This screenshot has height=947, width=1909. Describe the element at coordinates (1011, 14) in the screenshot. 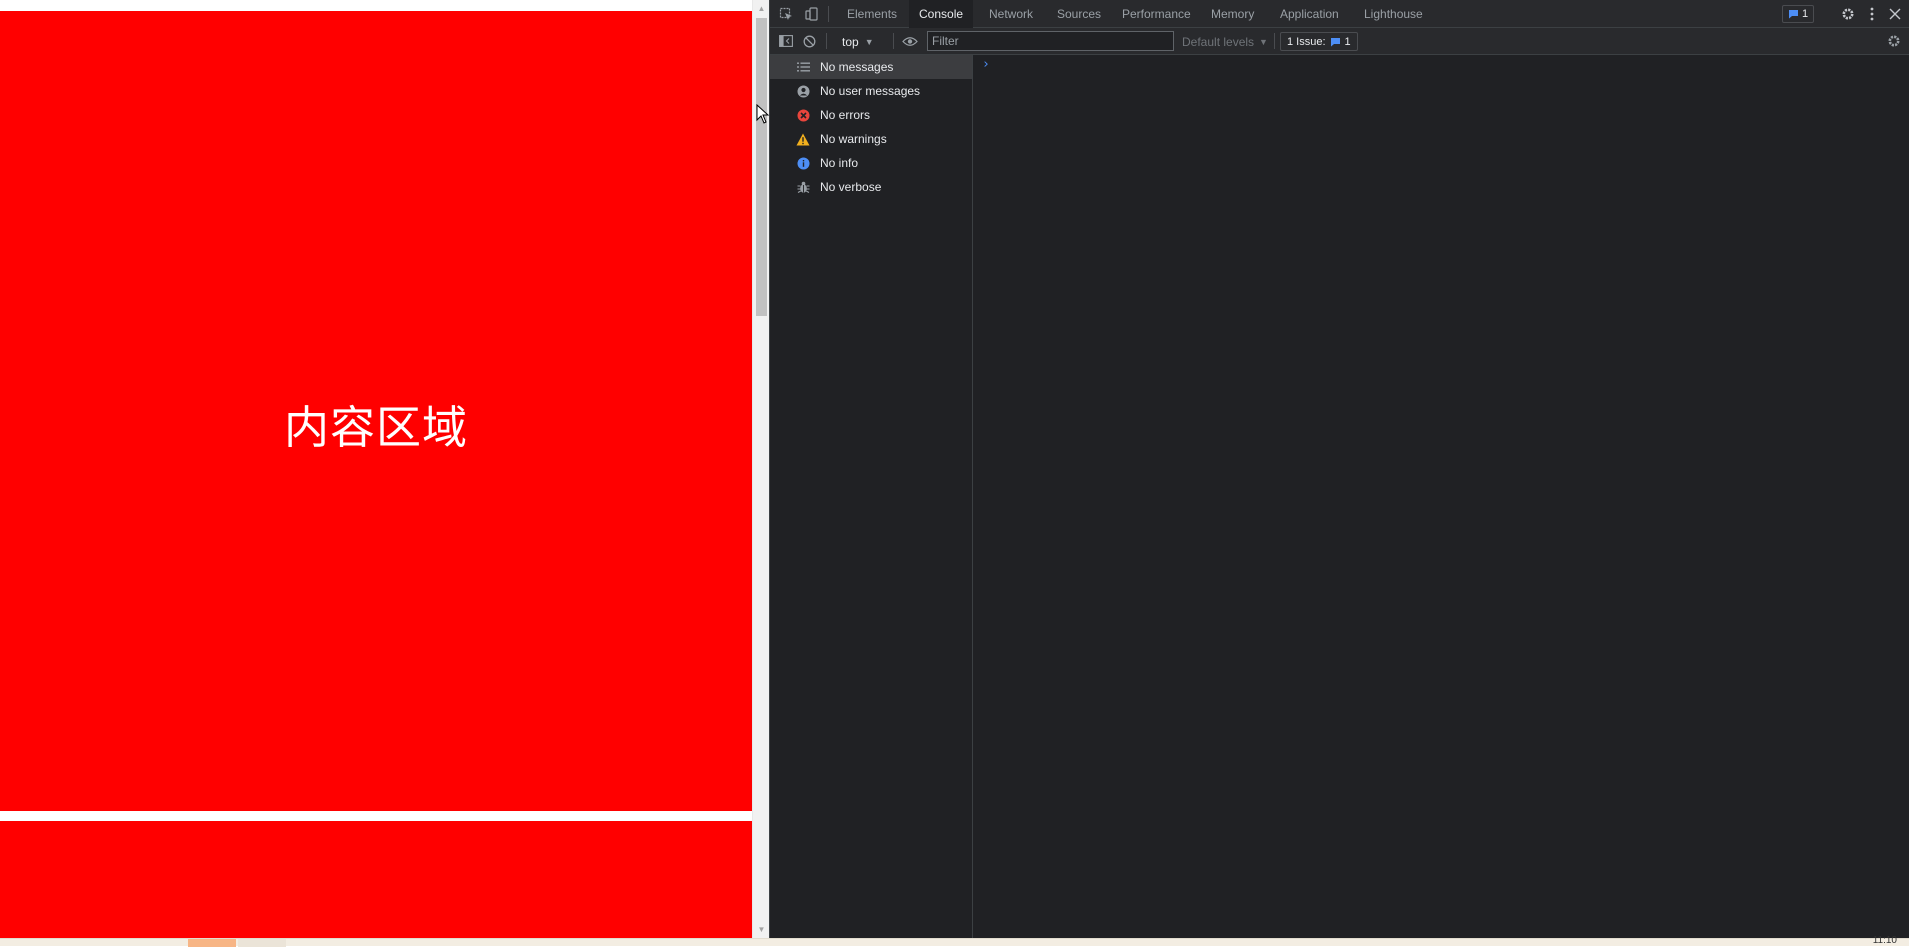

I see `tab-network: Network` at that location.